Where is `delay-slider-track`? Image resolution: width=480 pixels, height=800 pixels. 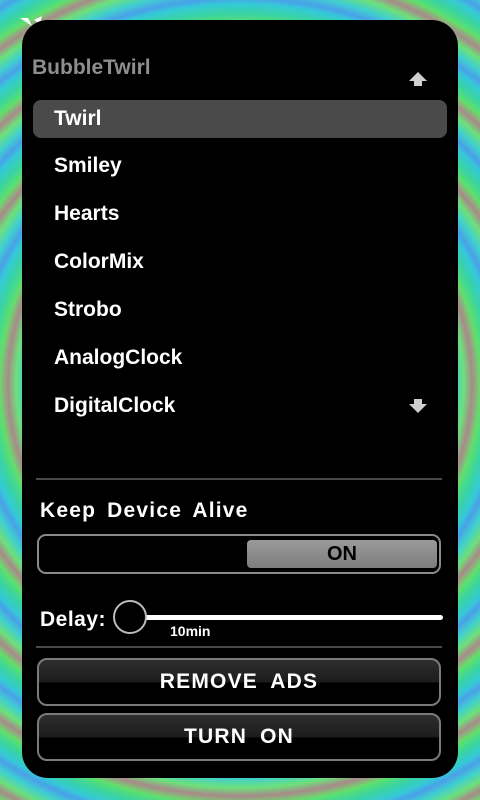 delay-slider-track is located at coordinates (290, 617).